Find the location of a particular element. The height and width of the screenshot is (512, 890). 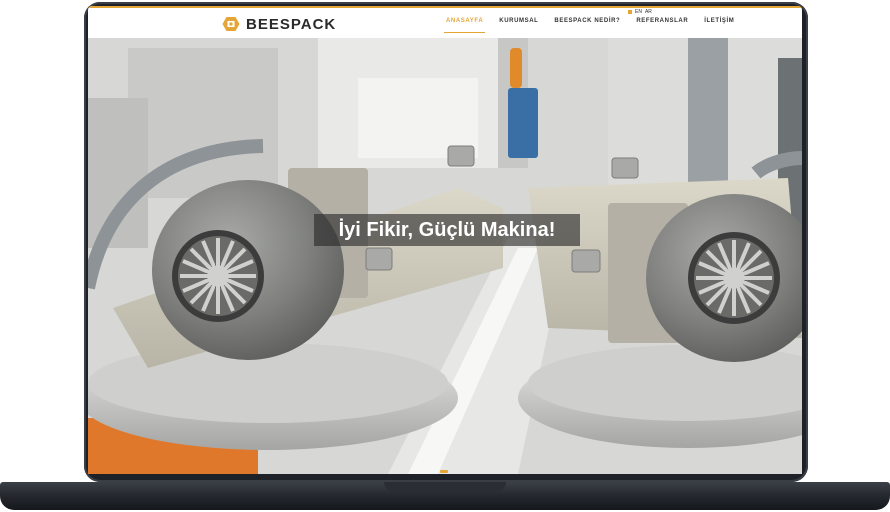

slider-indicator is located at coordinates (444, 471).